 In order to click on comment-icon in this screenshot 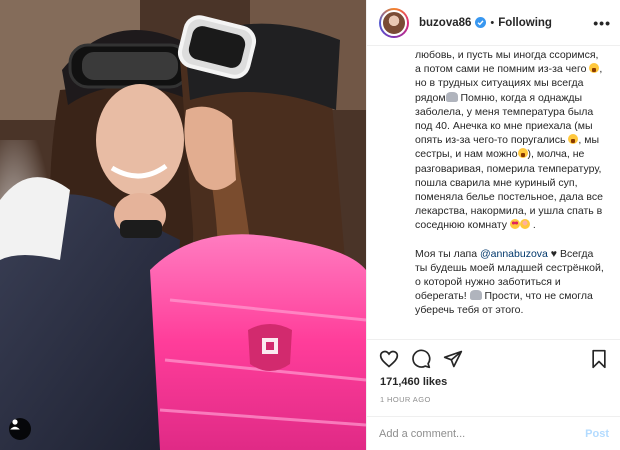, I will do `click(421, 359)`.